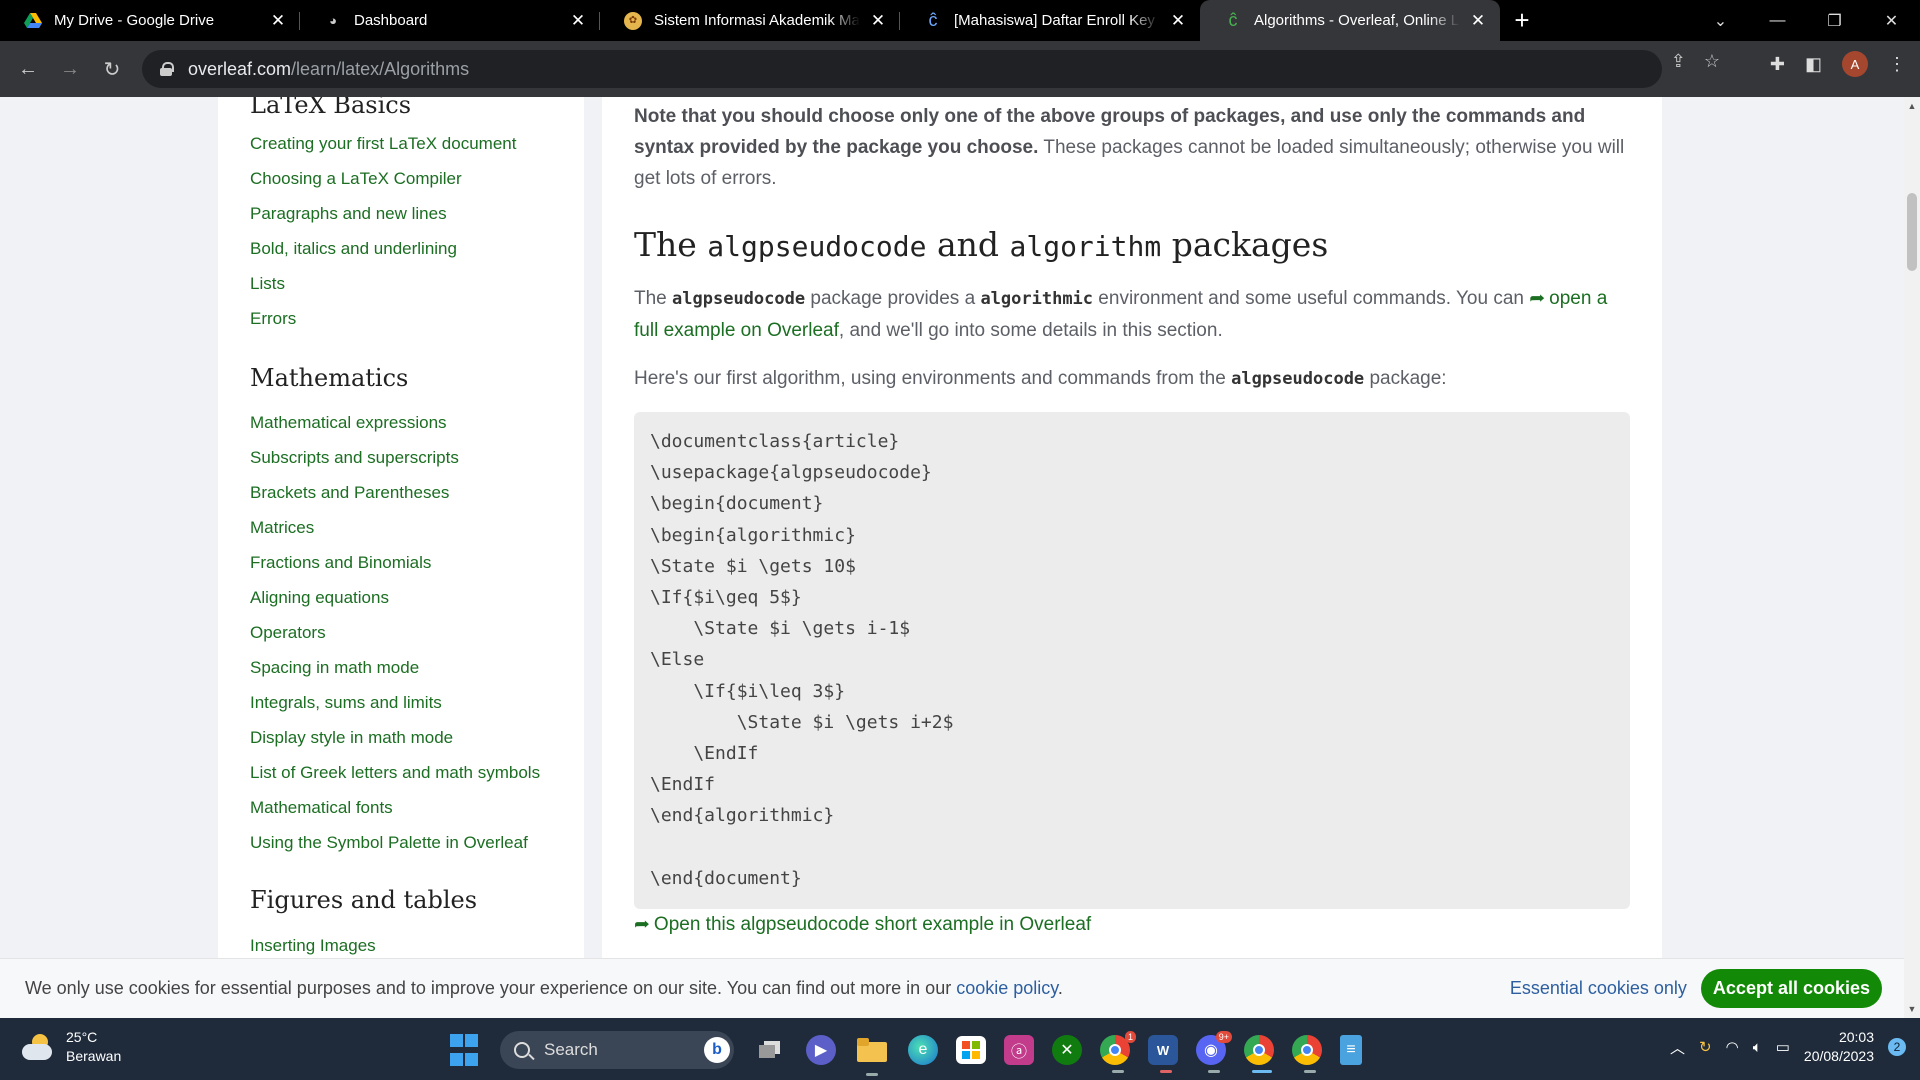 Image resolution: width=1920 pixels, height=1080 pixels. I want to click on tab-search-icon: ⌄, so click(1720, 21).